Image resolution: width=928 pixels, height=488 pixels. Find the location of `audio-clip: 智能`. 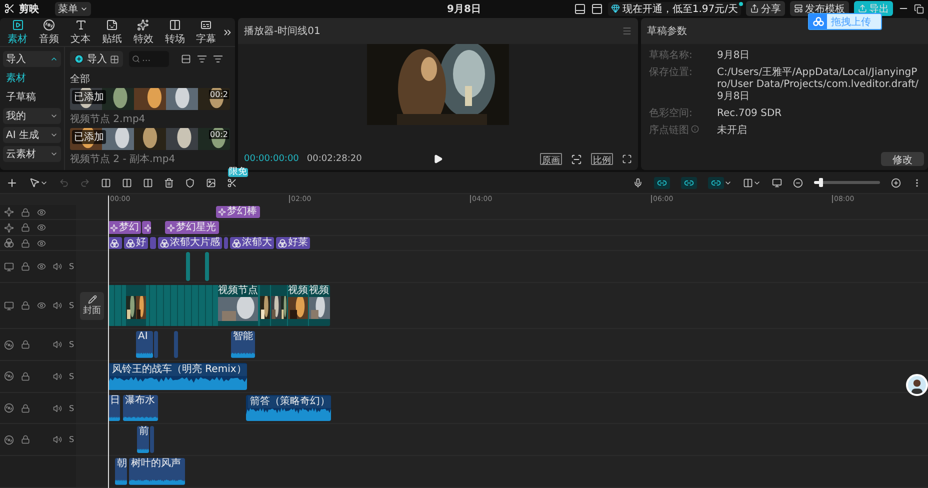

audio-clip: 智能 is located at coordinates (243, 344).